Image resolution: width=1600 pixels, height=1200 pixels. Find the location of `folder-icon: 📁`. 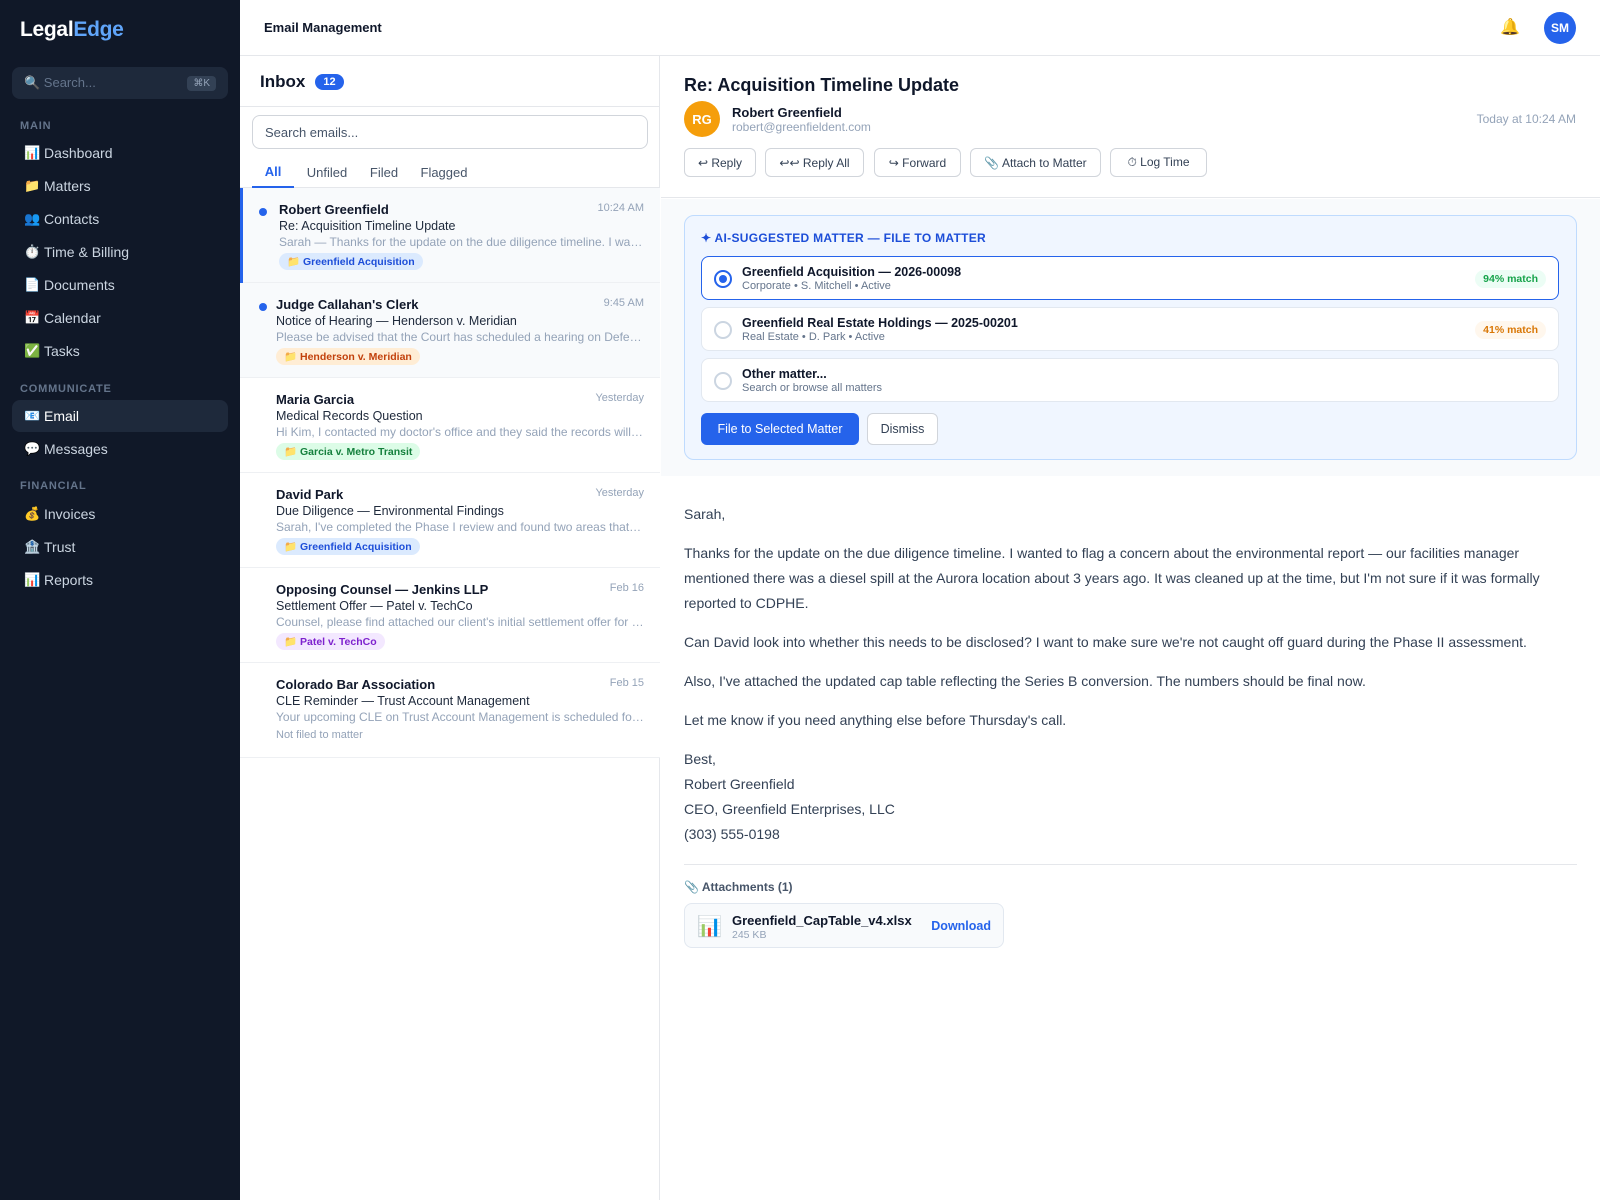

folder-icon: 📁 is located at coordinates (32, 185).